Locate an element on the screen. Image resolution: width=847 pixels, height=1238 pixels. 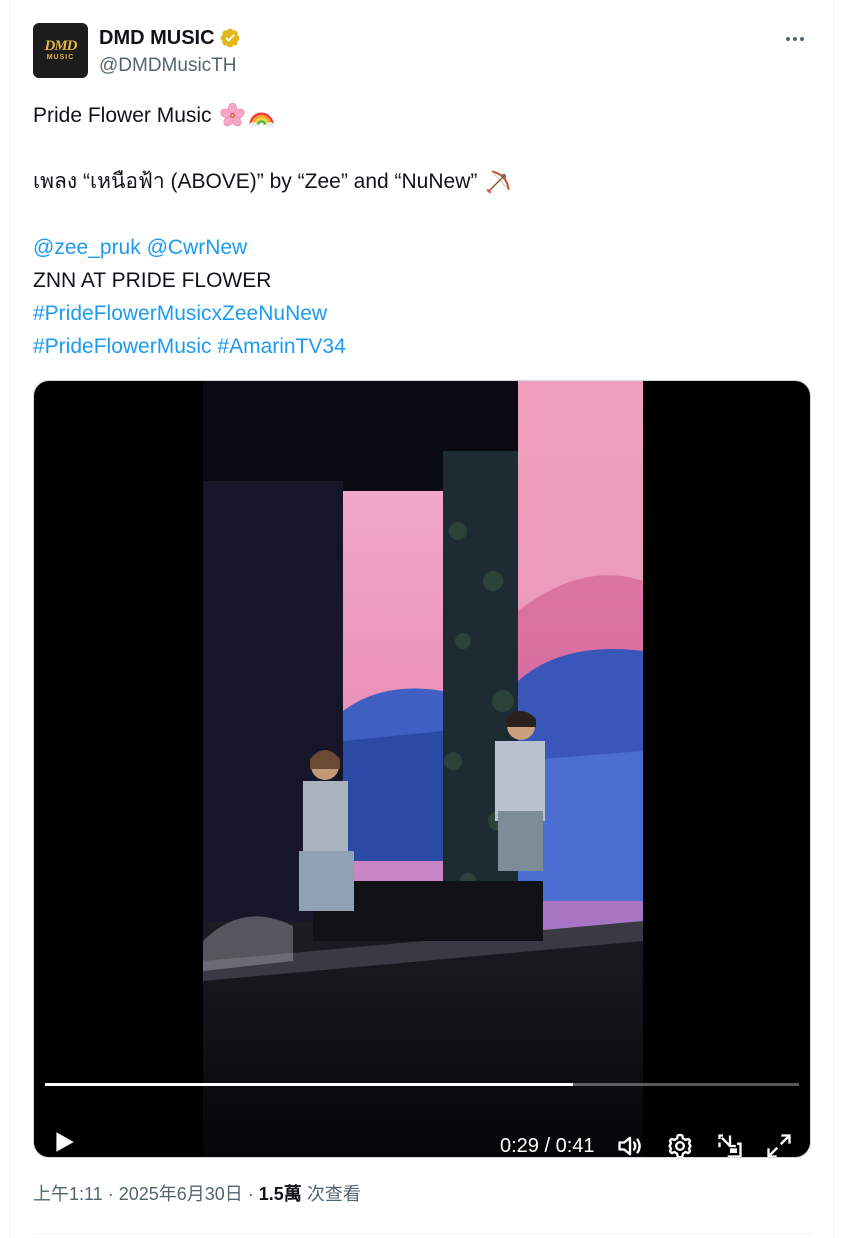
rainbow-emoji-icon is located at coordinates (261, 120).